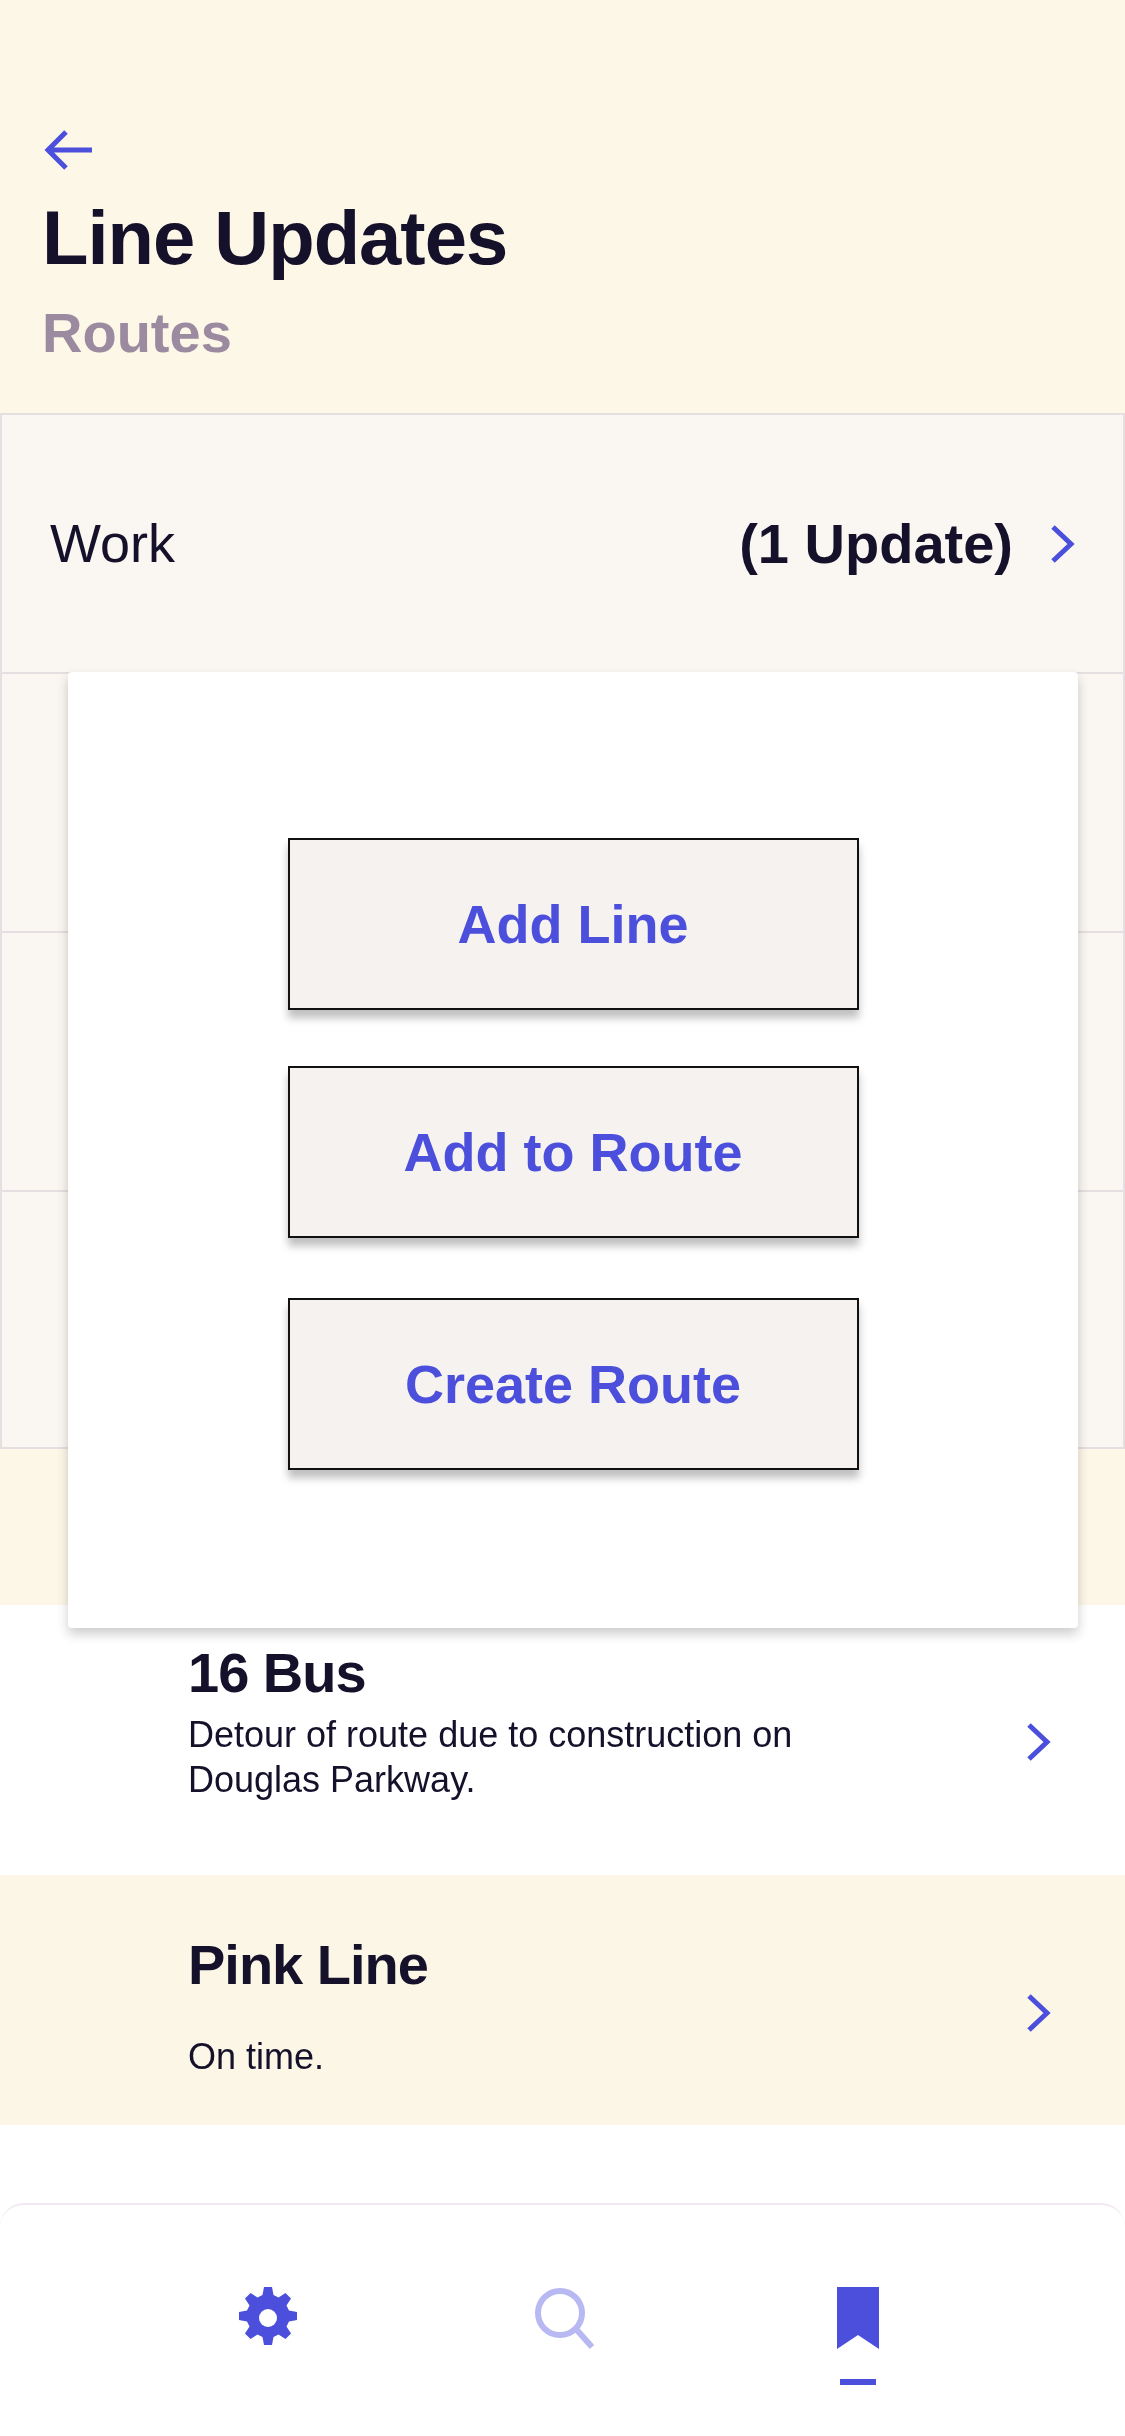 This screenshot has height=2436, width=1125. I want to click on back-arrow-icon, so click(68, 150).